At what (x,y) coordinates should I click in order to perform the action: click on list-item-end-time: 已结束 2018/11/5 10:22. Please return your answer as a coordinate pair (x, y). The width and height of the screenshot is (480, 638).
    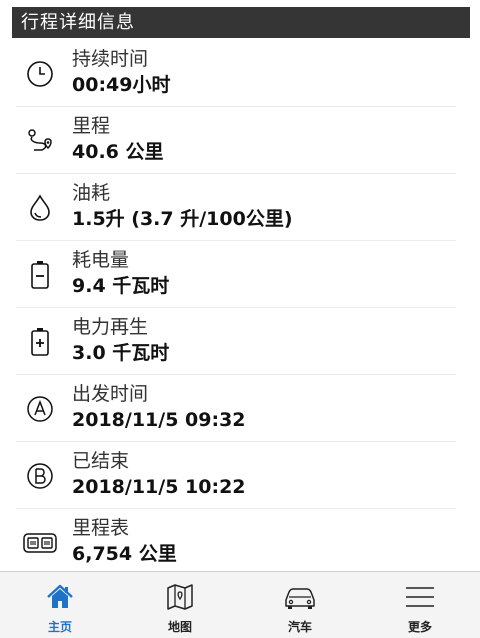
    Looking at the image, I should click on (236, 475).